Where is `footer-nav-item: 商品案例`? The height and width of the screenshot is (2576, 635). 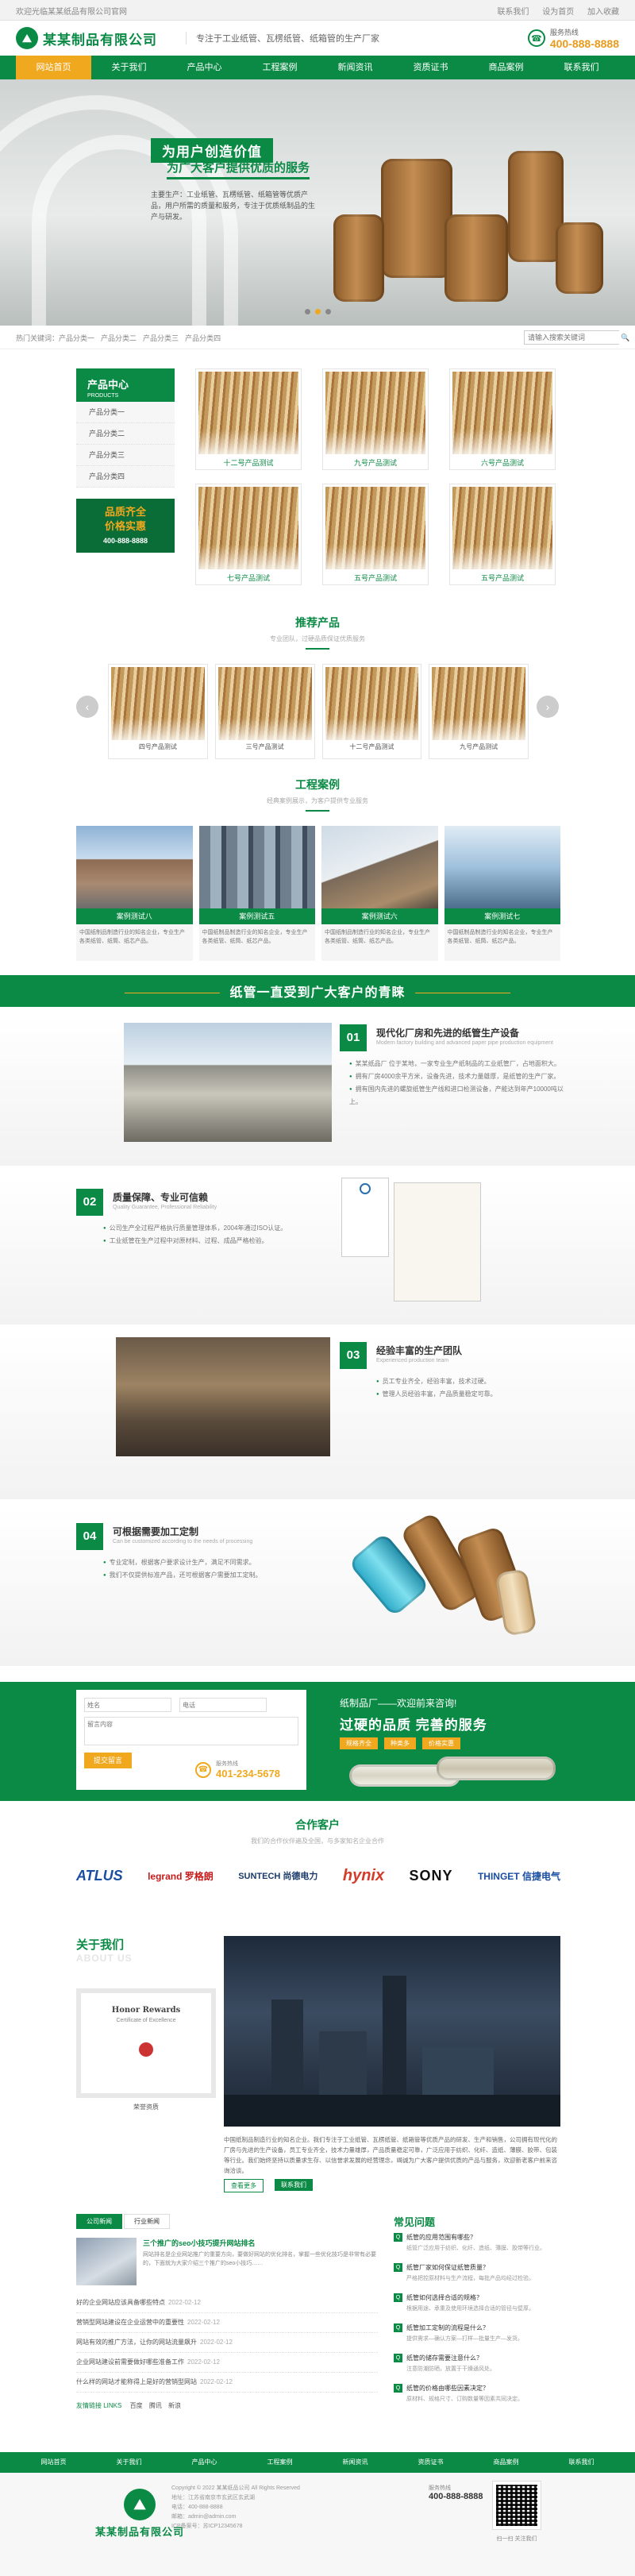 footer-nav-item: 商品案例 is located at coordinates (506, 2462).